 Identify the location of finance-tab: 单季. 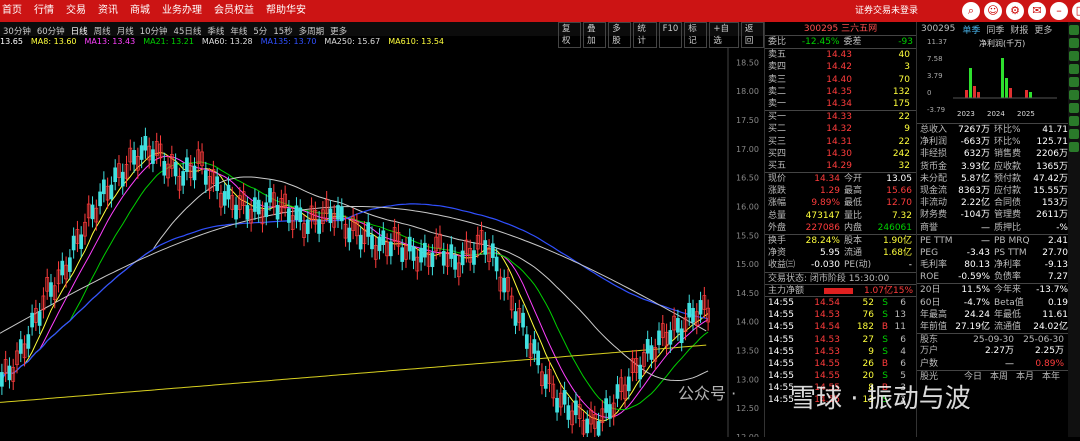
(971, 29).